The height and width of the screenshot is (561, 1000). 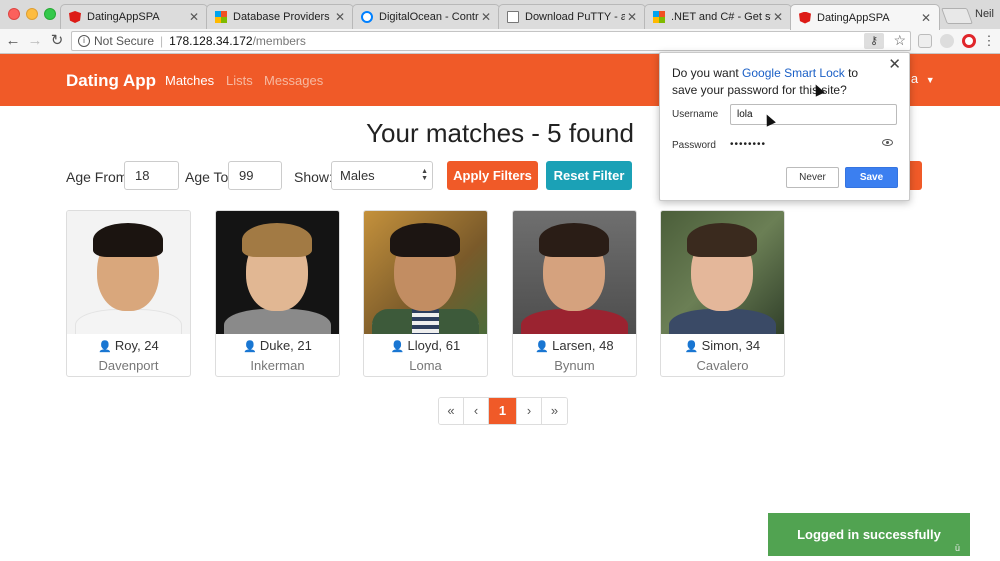 I want to click on member-card: 👤 Larsen, 48 Bynum, so click(x=574, y=293).